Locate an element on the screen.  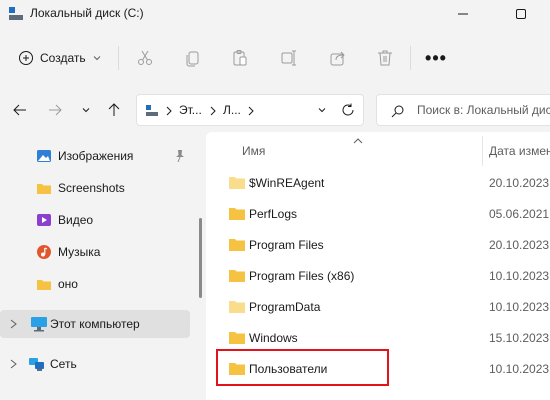
plus-circle-icon is located at coordinates (26, 58).